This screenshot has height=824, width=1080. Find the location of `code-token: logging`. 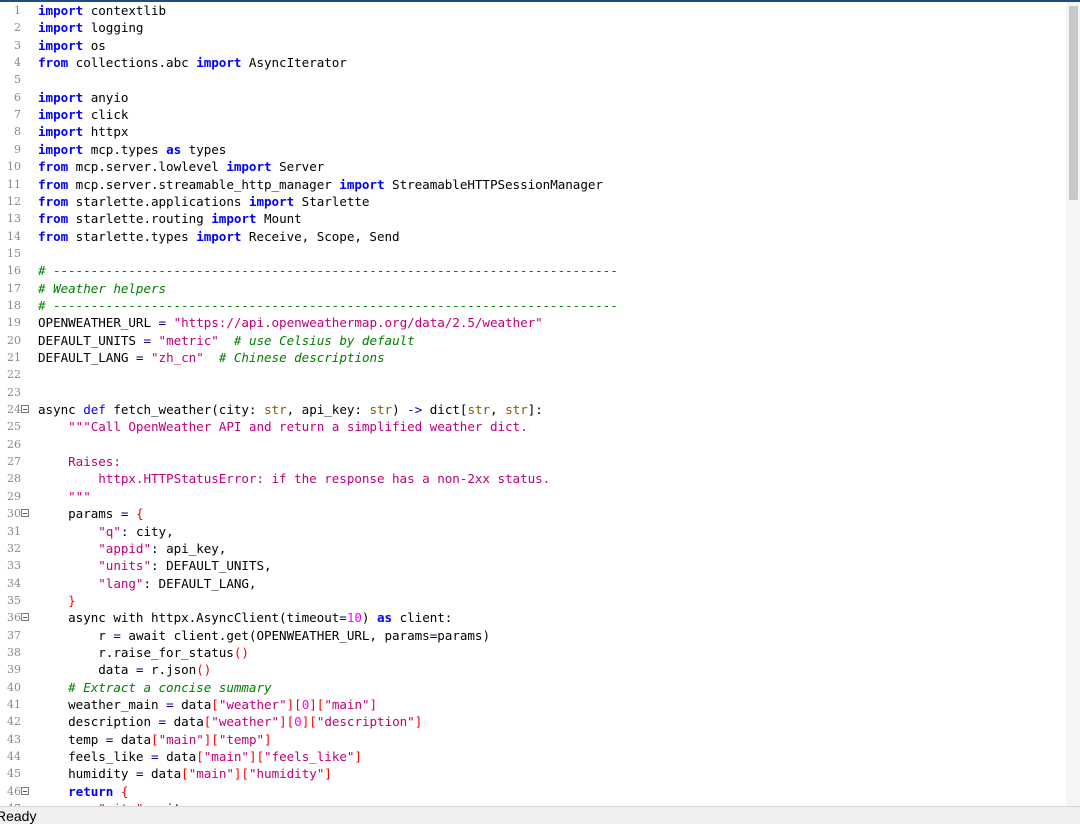

code-token: logging is located at coordinates (113, 28).